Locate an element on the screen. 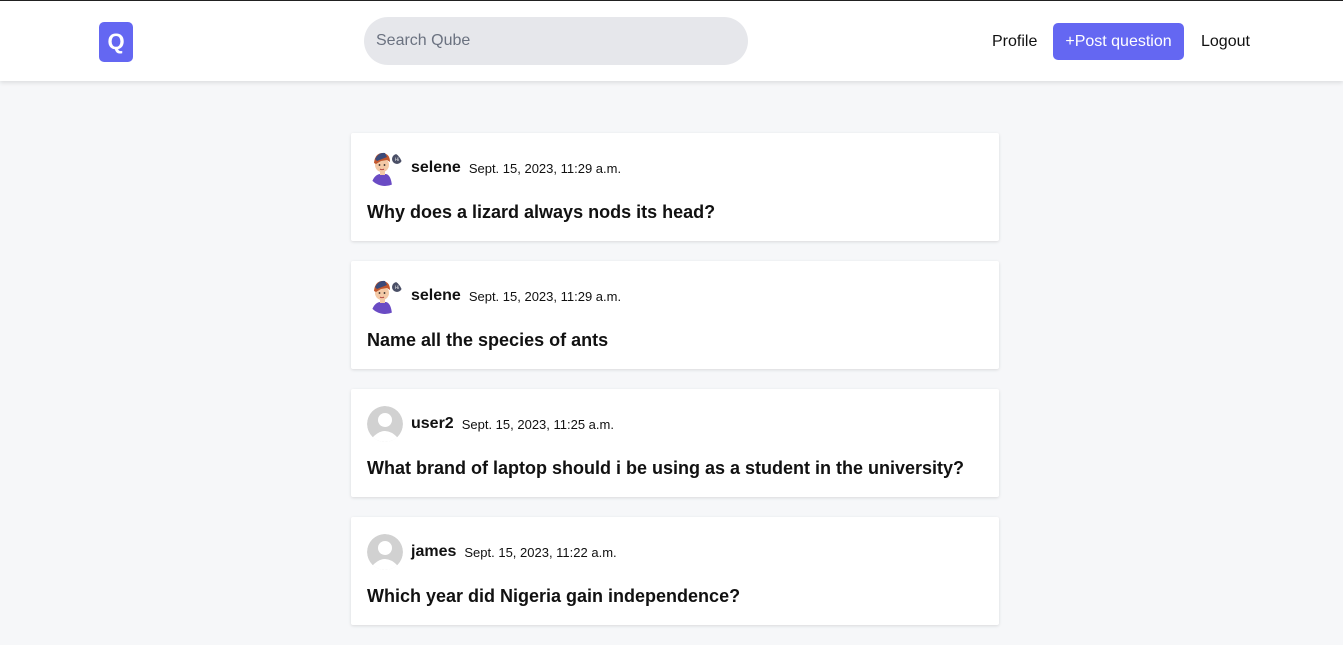 This screenshot has width=1343, height=645. question-title: Why does a lizard always nods its head? is located at coordinates (675, 212).